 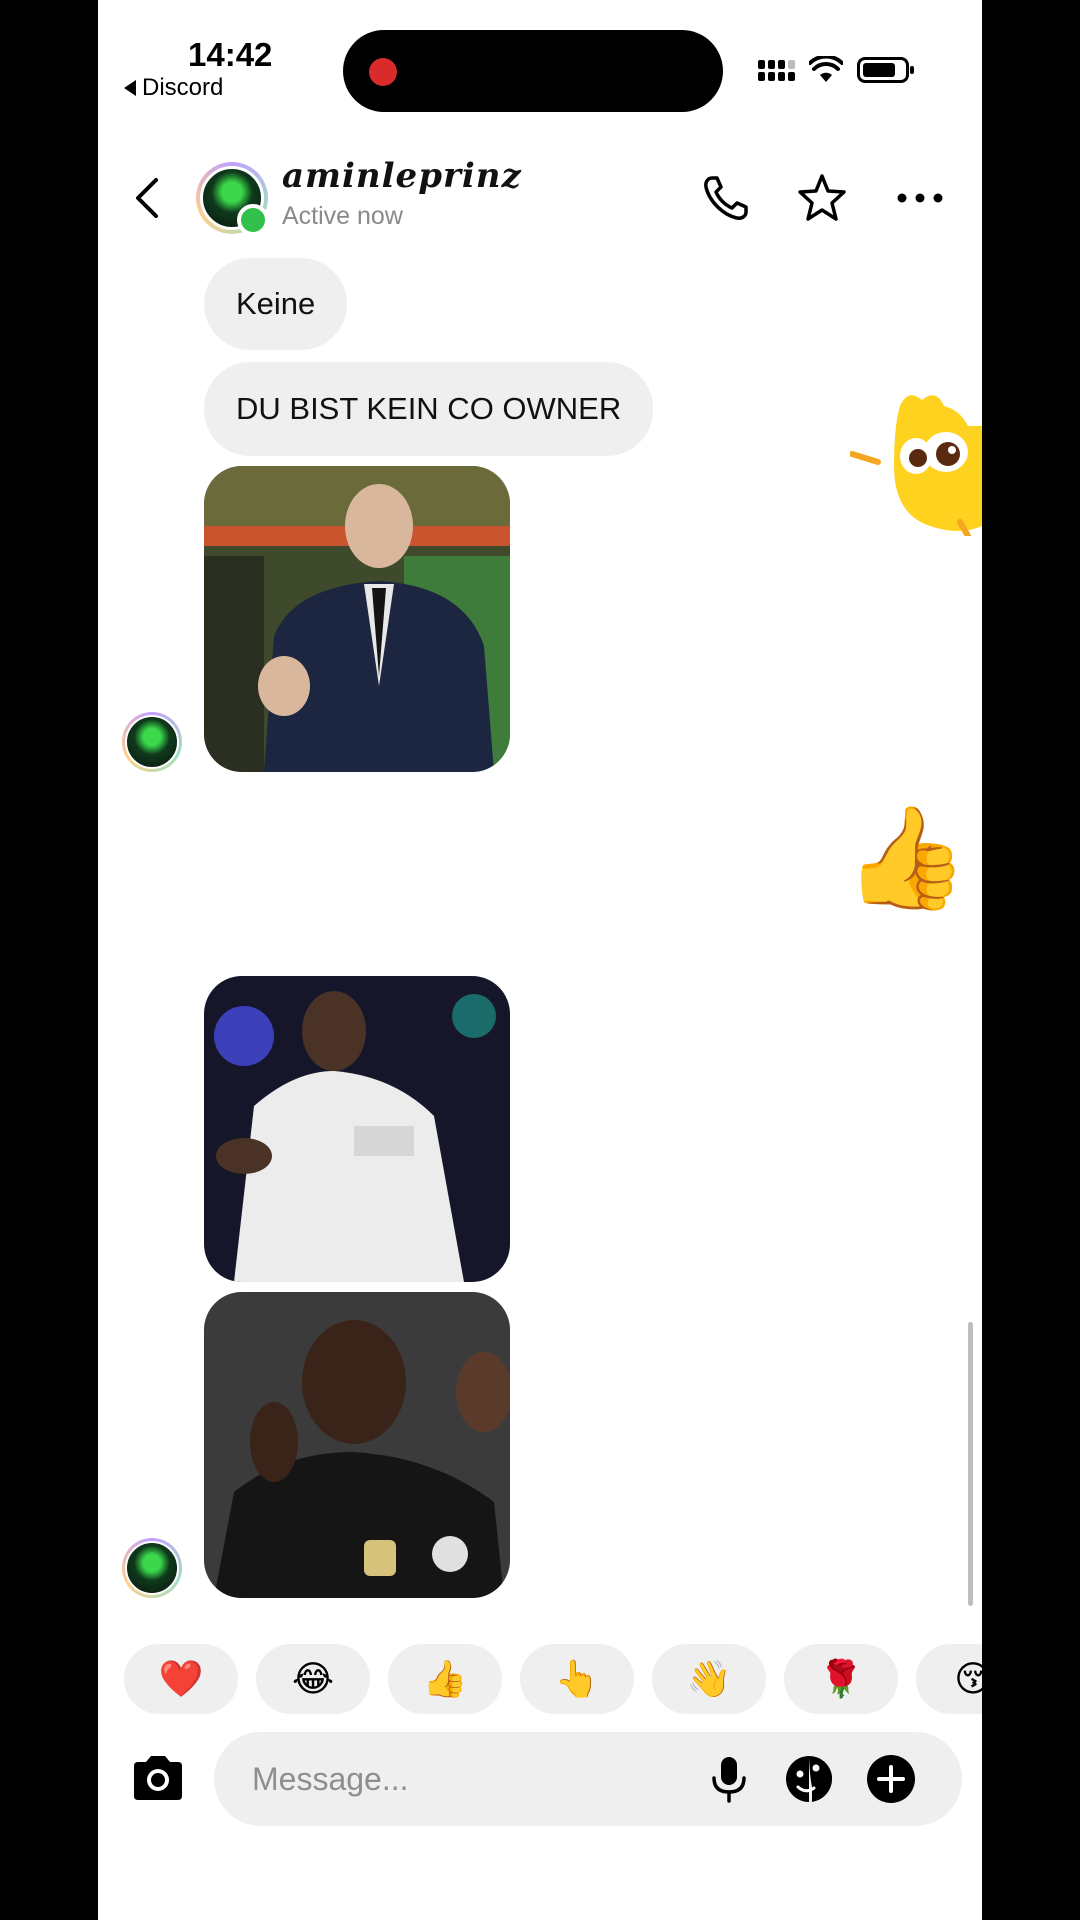 I want to click on quick-reaction-row: ❤️ 😂 👍 👆 👋 🌹 😚, so click(x=553, y=1679).